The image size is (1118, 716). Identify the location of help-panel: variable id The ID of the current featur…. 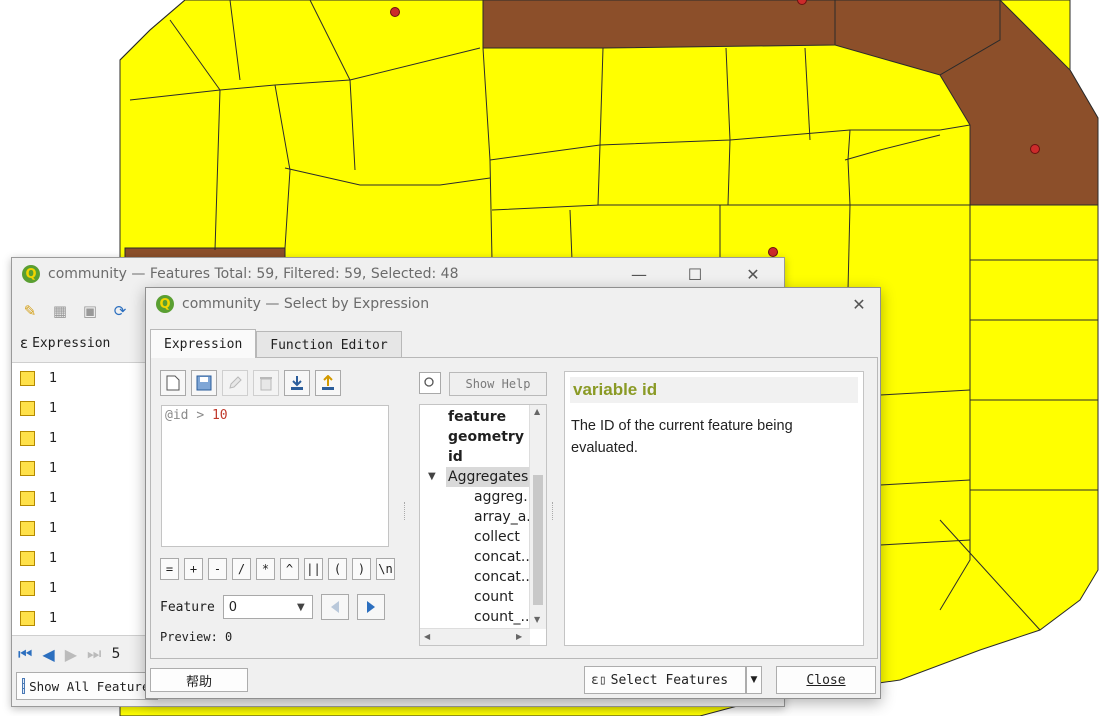
(714, 508).